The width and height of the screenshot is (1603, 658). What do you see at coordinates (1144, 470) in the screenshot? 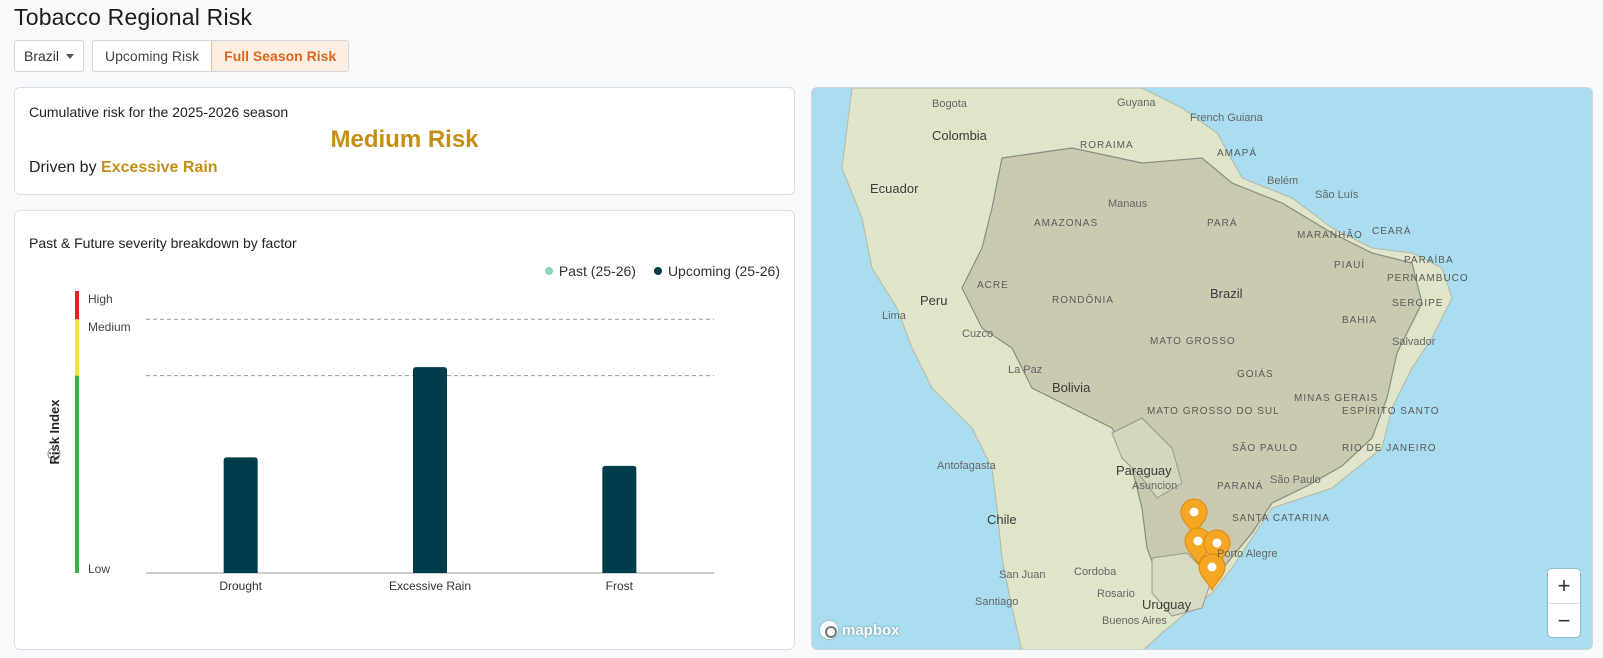
I see `map-label-paraguay: Paraguay` at bounding box center [1144, 470].